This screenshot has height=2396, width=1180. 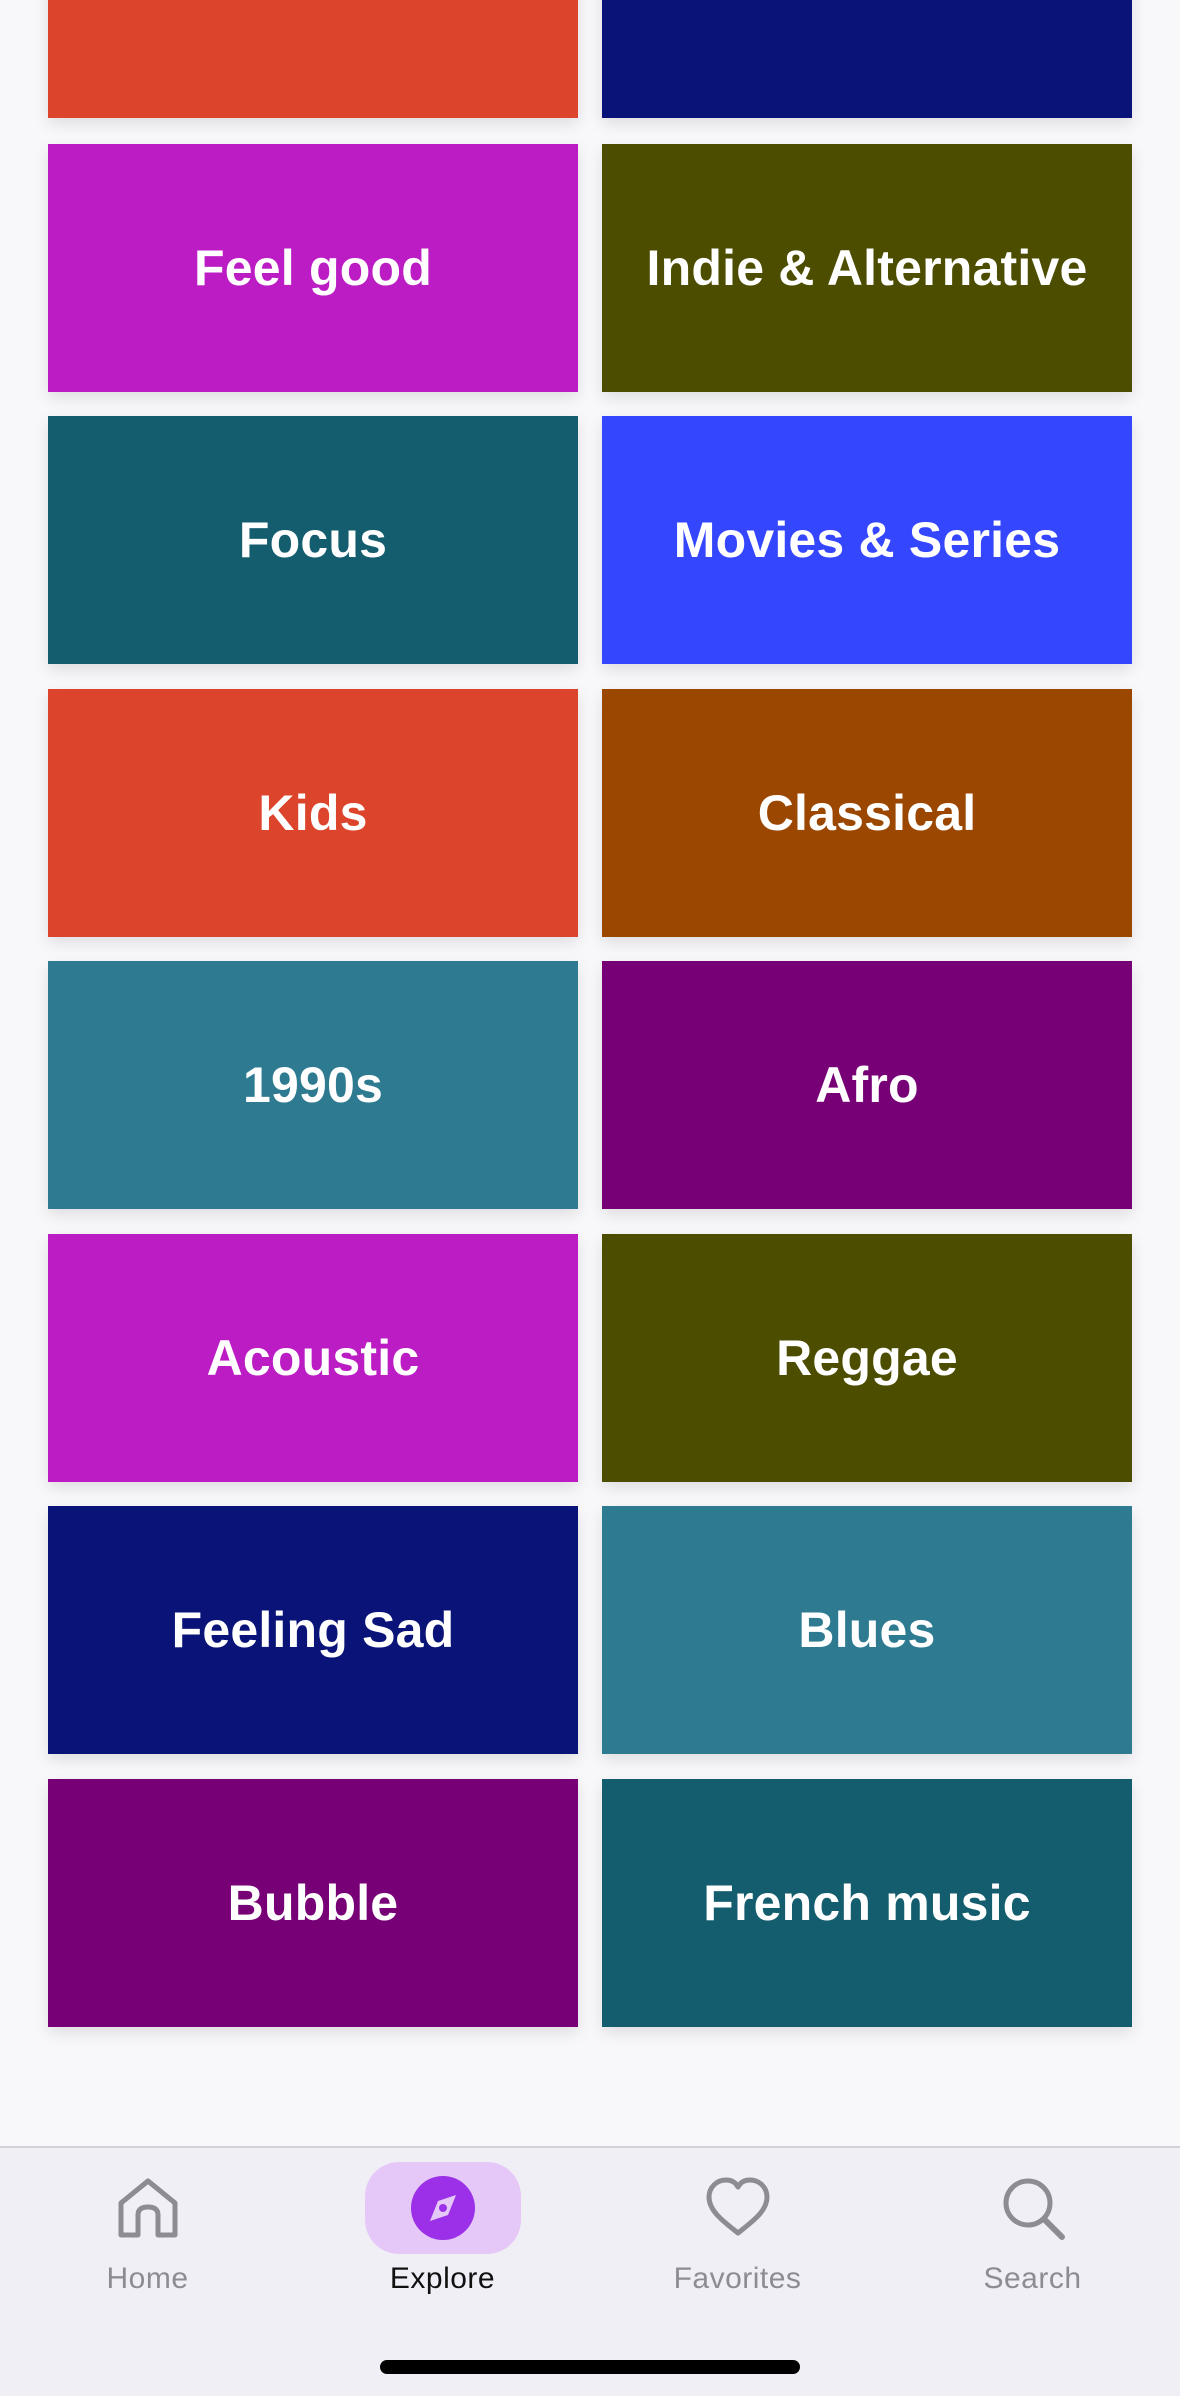 I want to click on genre-tile-acoustic: Acoustic, so click(x=313, y=1358).